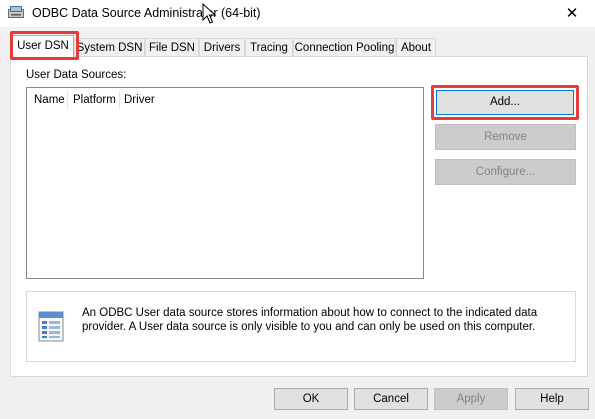  What do you see at coordinates (49, 100) in the screenshot?
I see `column-header-name: Name` at bounding box center [49, 100].